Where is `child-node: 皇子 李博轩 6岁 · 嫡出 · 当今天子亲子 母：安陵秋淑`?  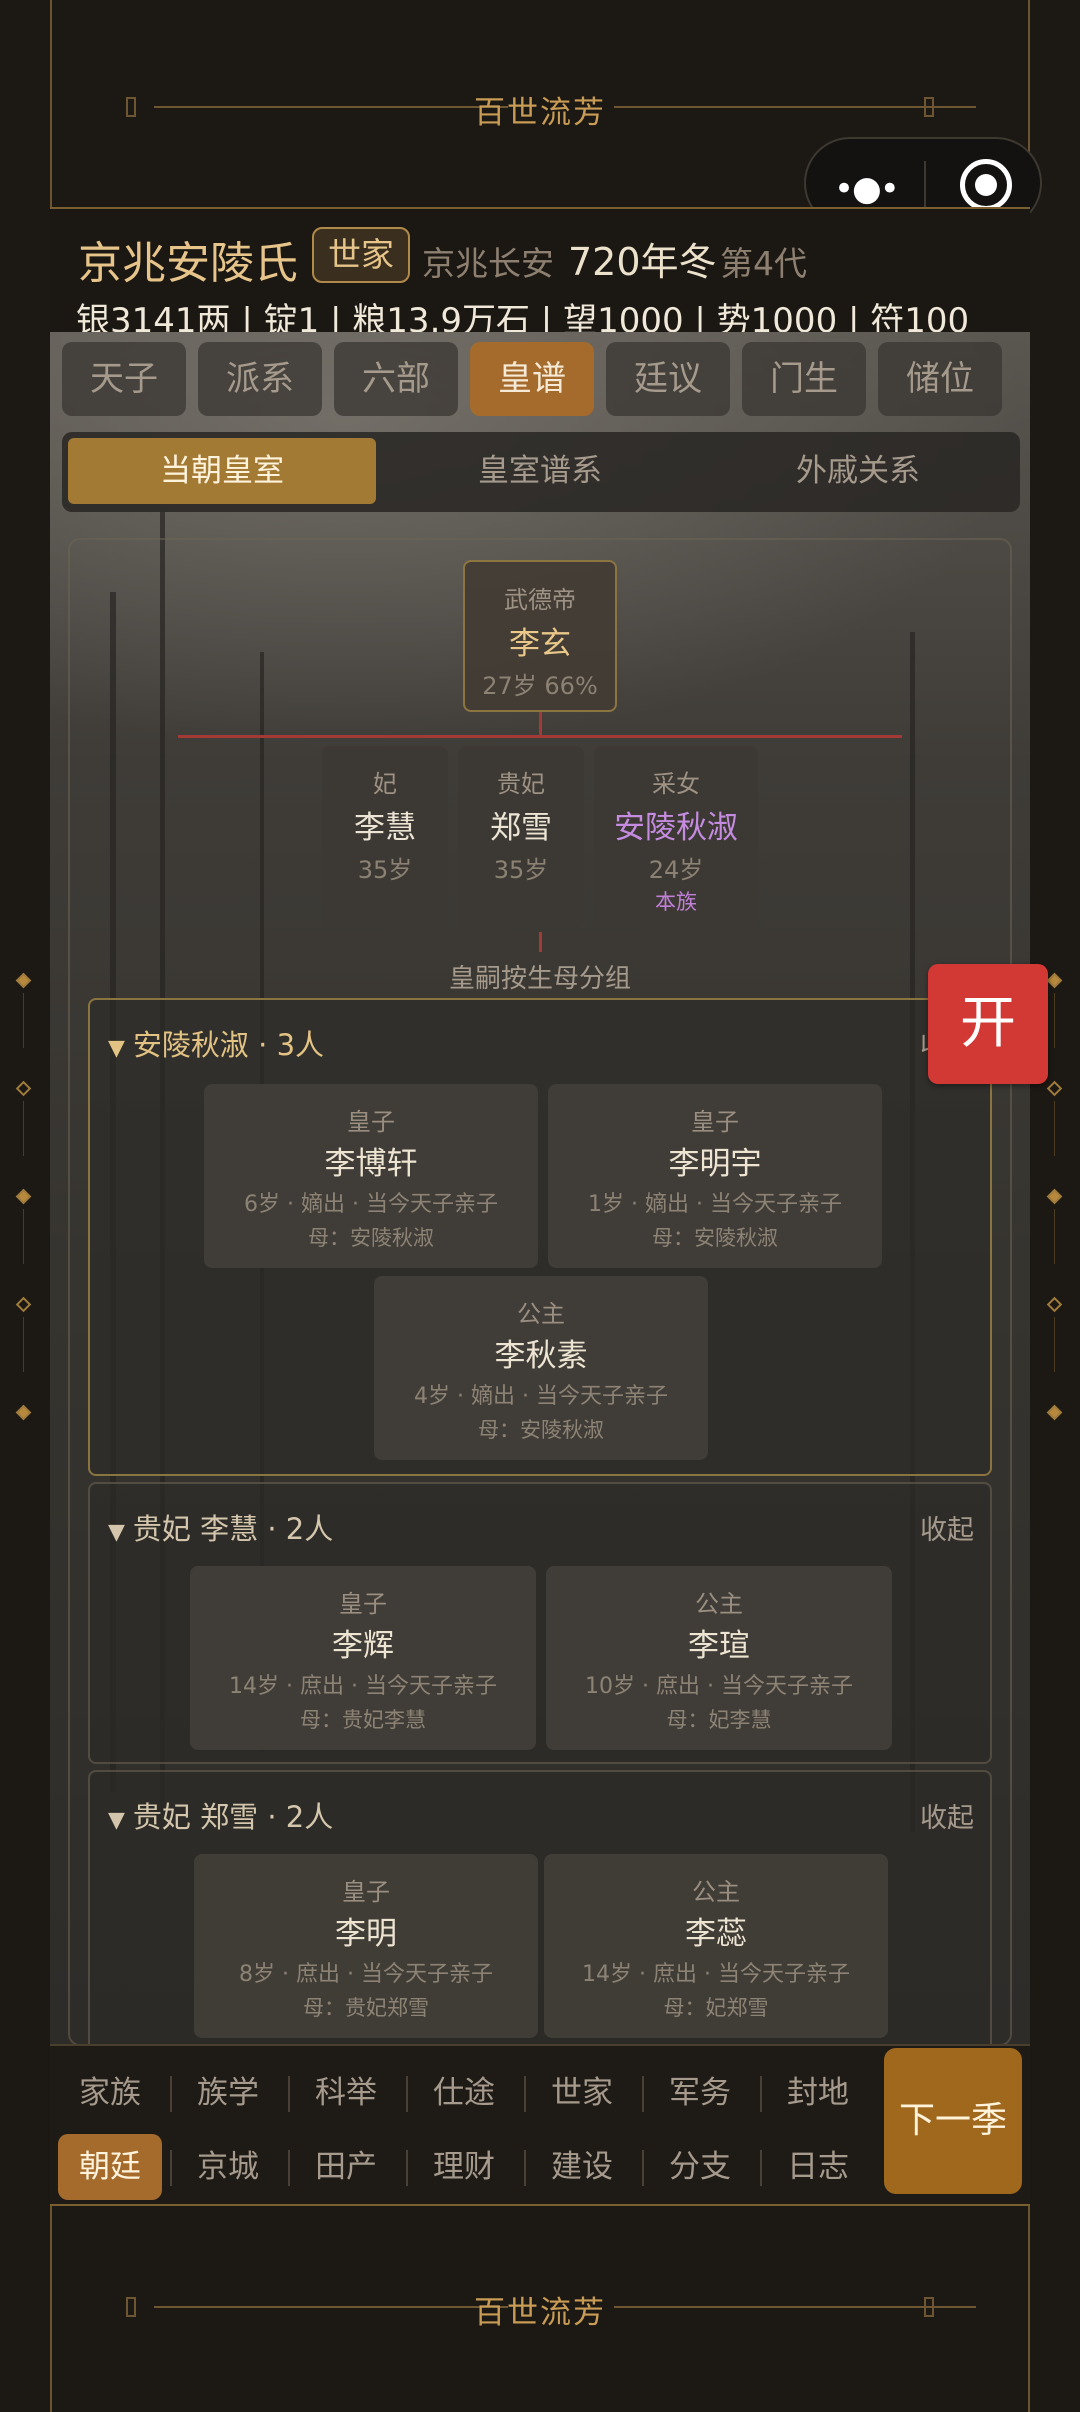
child-node: 皇子 李博轩 6岁 · 嫡出 · 当今天子亲子 母：安陵秋淑 is located at coordinates (371, 1176).